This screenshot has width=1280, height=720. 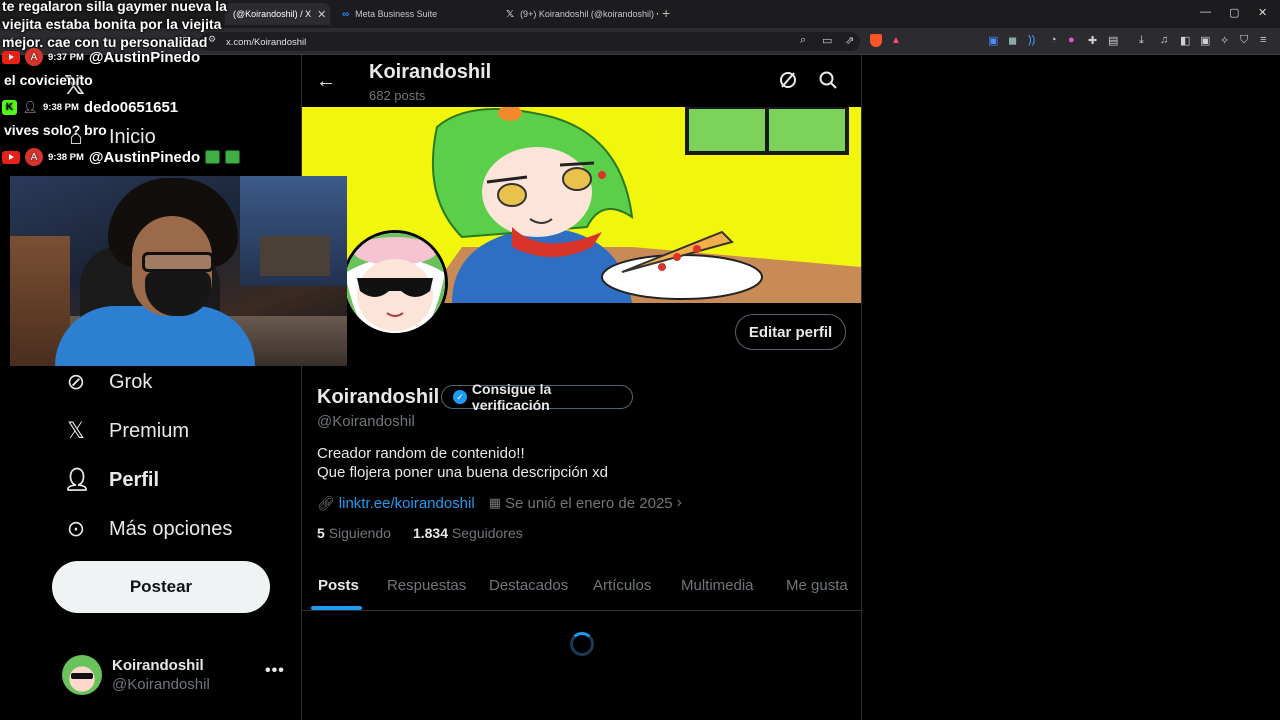 I want to click on close-window-icon: ✕, so click(x=1262, y=12).